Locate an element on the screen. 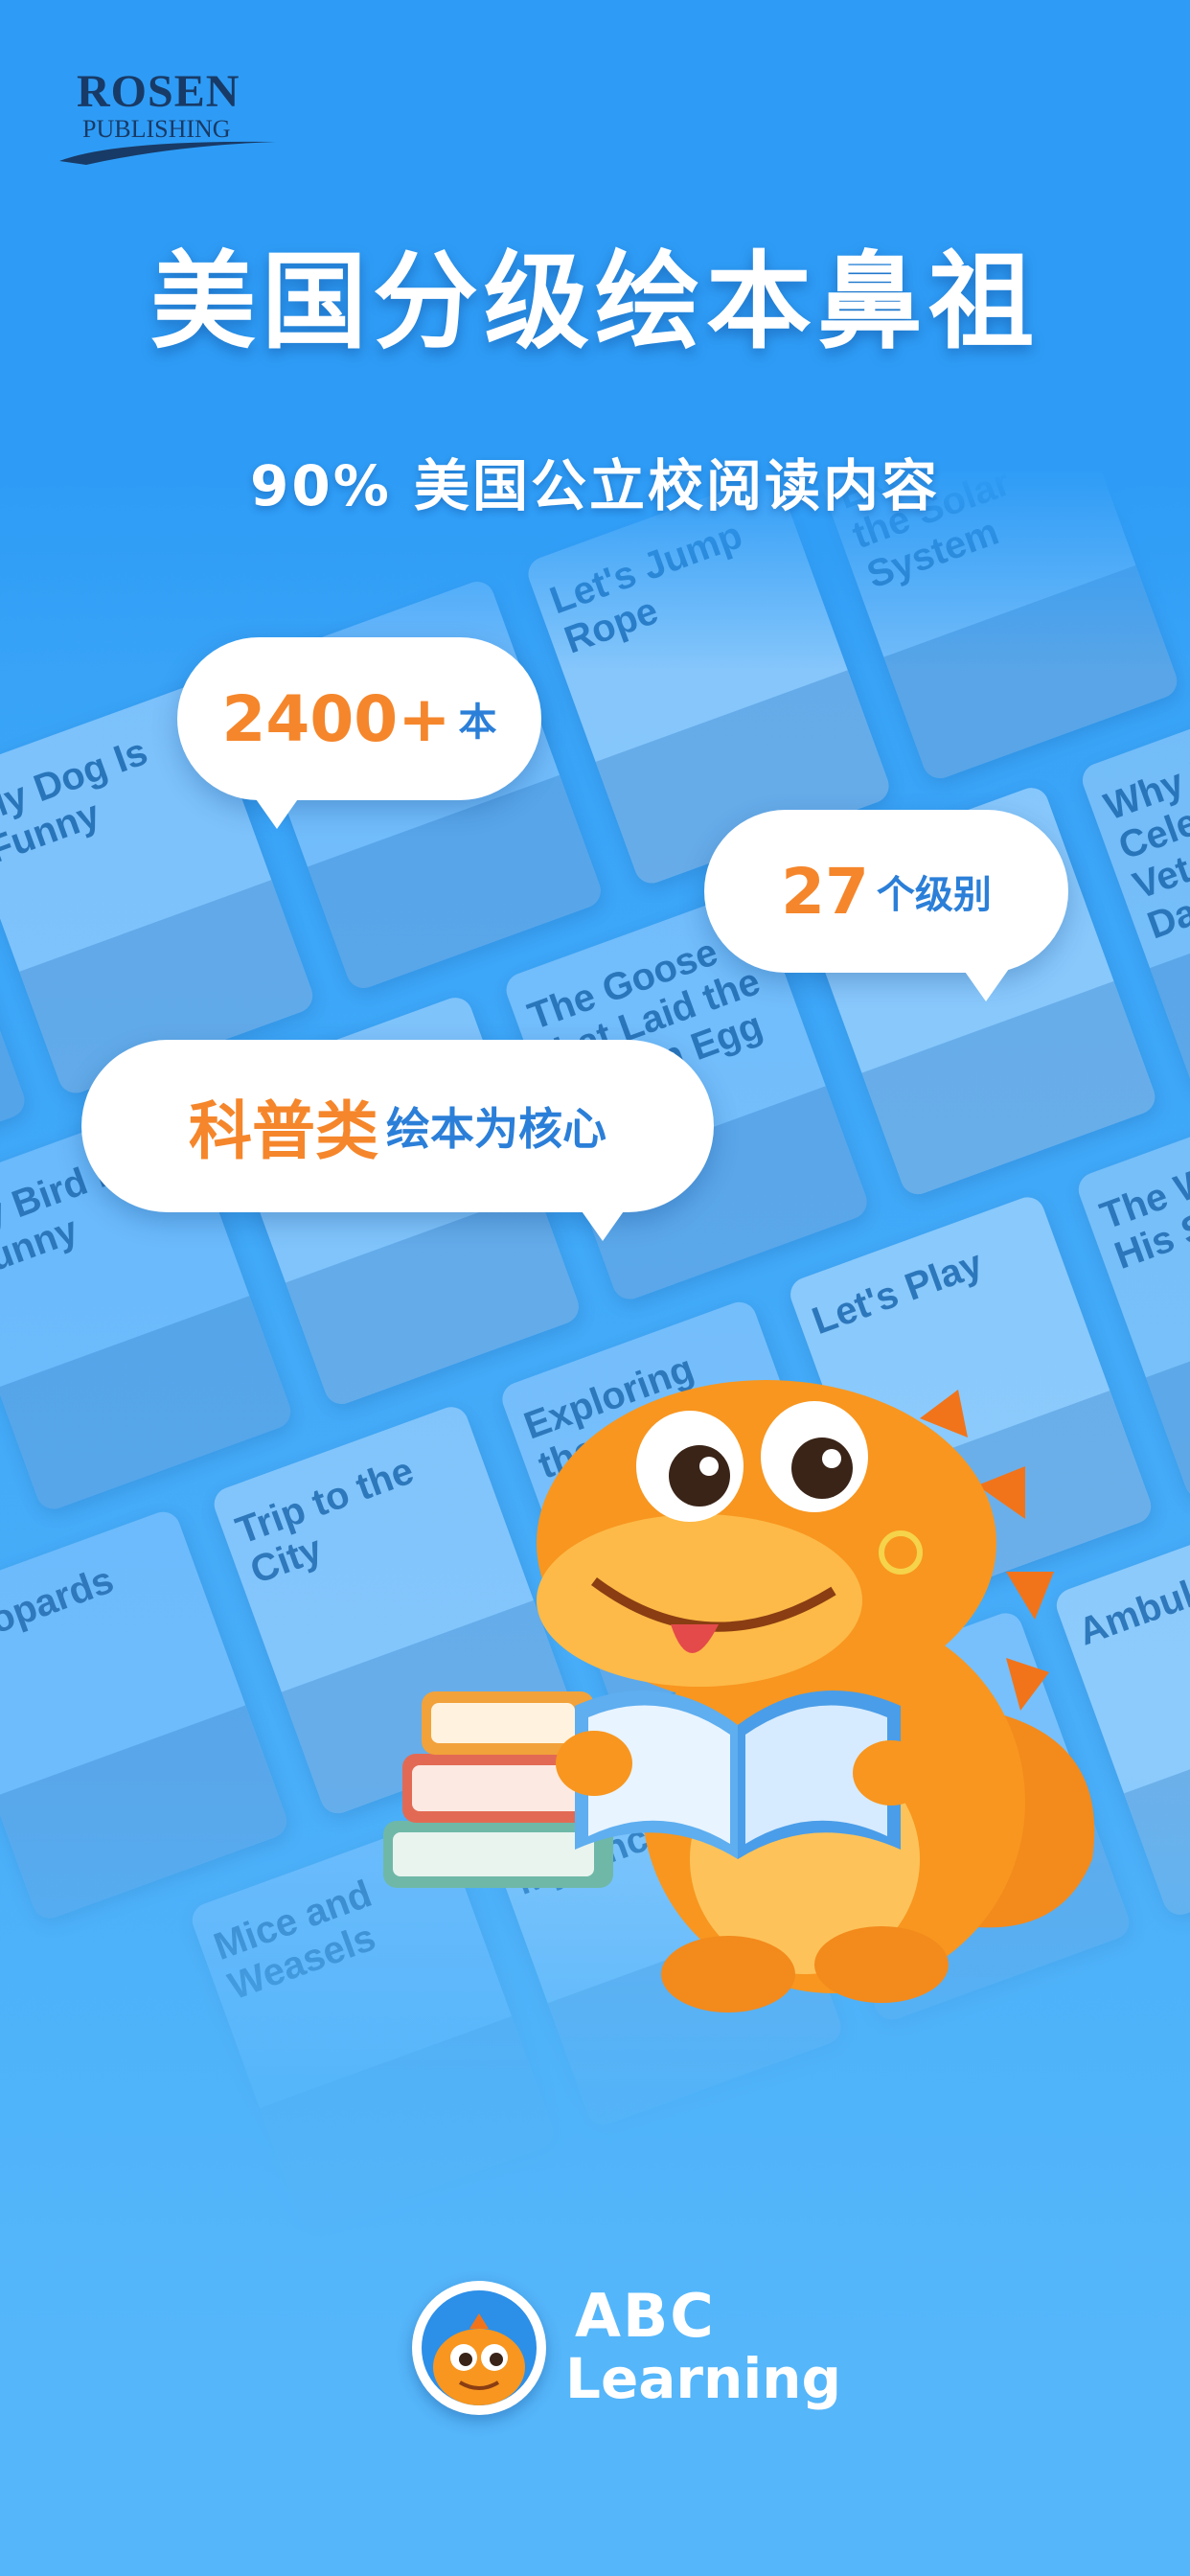 This screenshot has height=2576, width=1190. levels-unit: 个级别 is located at coordinates (934, 895).